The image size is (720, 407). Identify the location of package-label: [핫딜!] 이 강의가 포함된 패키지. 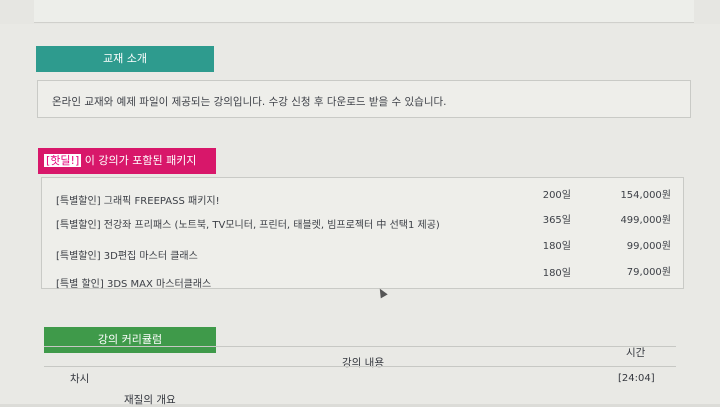
(127, 161).